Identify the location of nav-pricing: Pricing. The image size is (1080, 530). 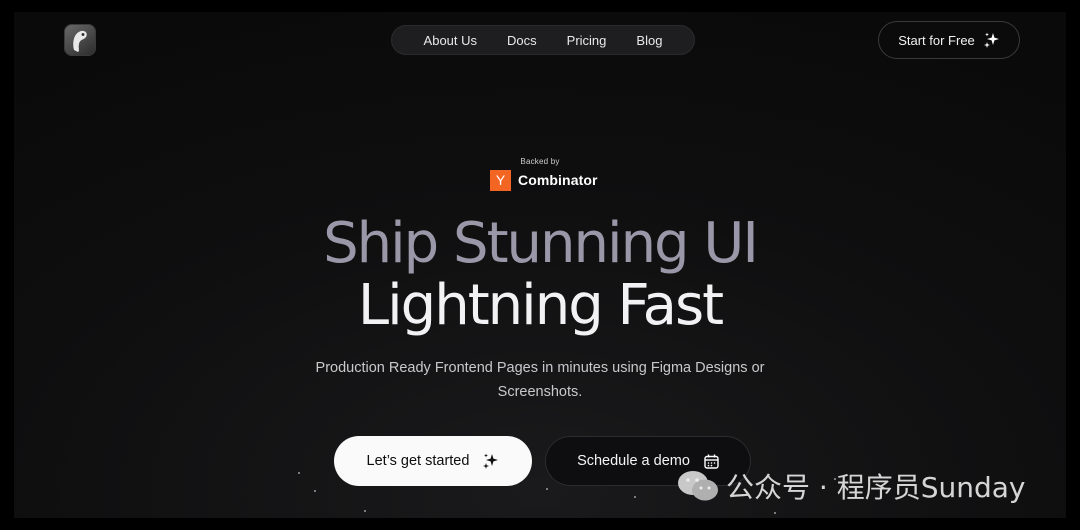
(587, 40).